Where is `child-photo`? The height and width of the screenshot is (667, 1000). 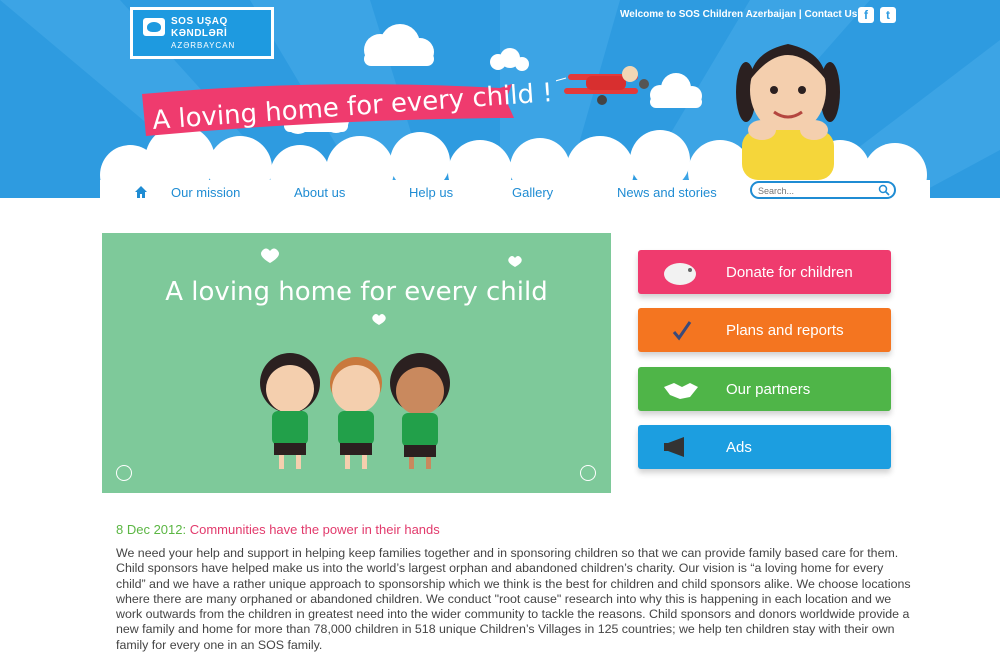 child-photo is located at coordinates (788, 112).